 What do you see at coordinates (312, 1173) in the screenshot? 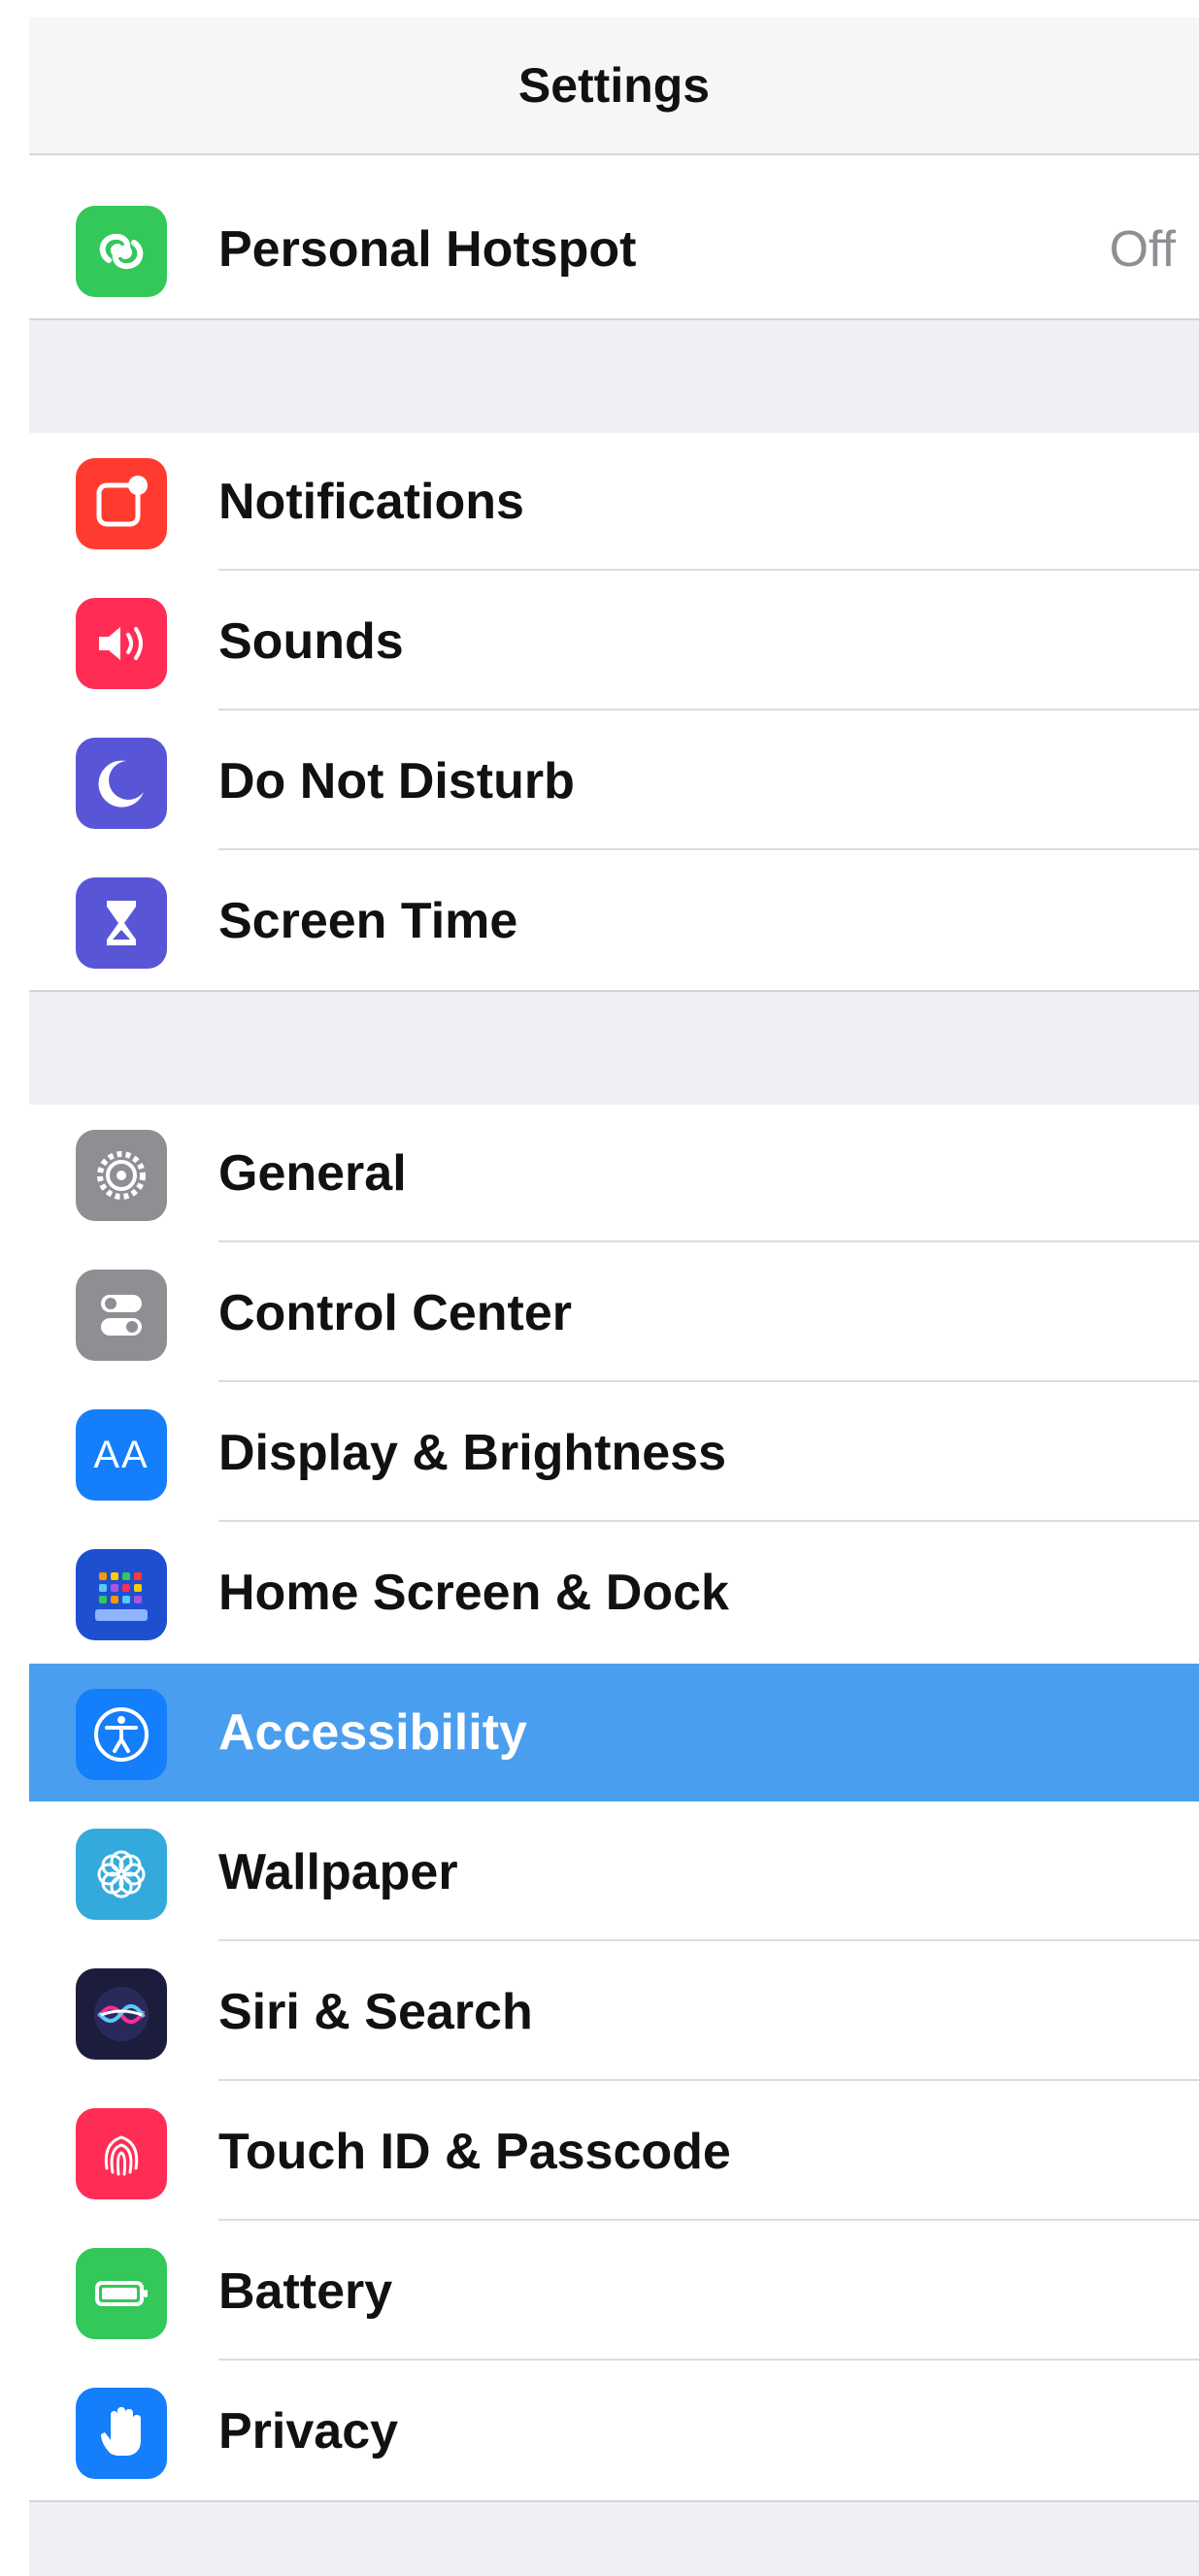
I see `row-label: General` at bounding box center [312, 1173].